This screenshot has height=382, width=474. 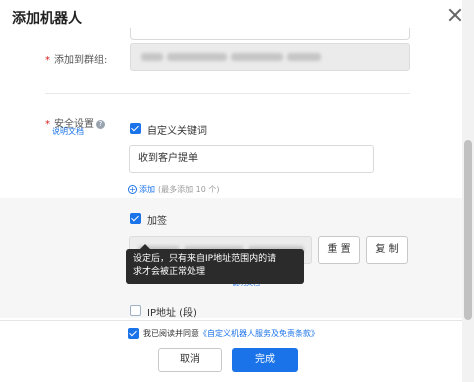 What do you see at coordinates (387, 250) in the screenshot?
I see `copy-button: 复 制` at bounding box center [387, 250].